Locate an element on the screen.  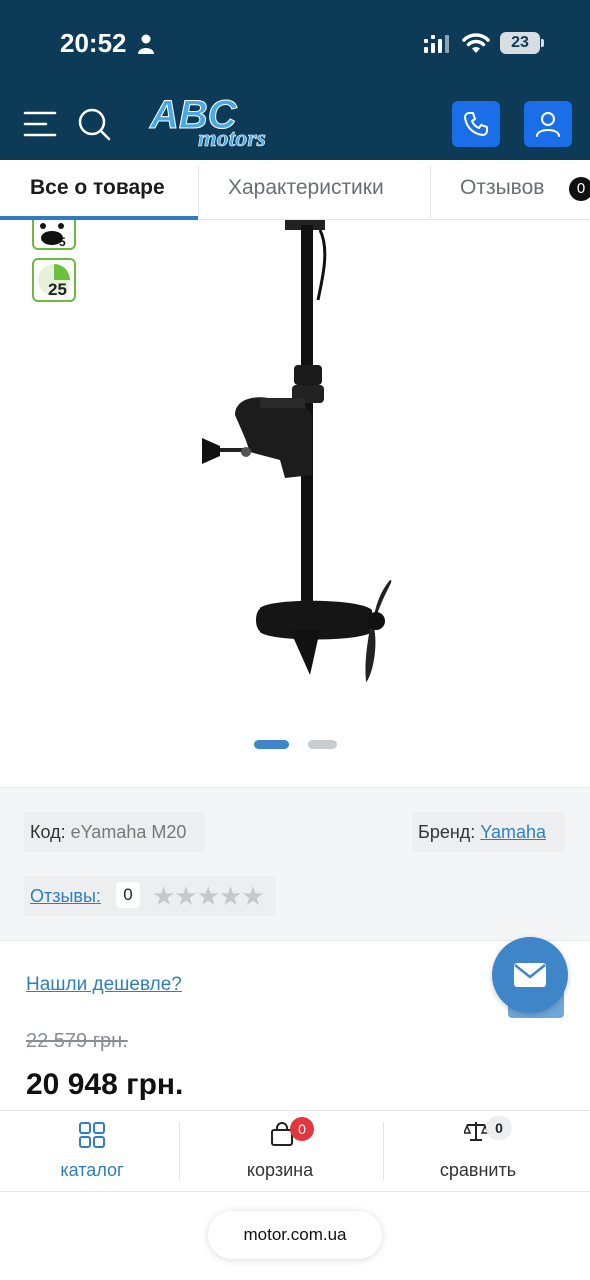
nav-compare: сравнить is located at coordinates (478, 1151).